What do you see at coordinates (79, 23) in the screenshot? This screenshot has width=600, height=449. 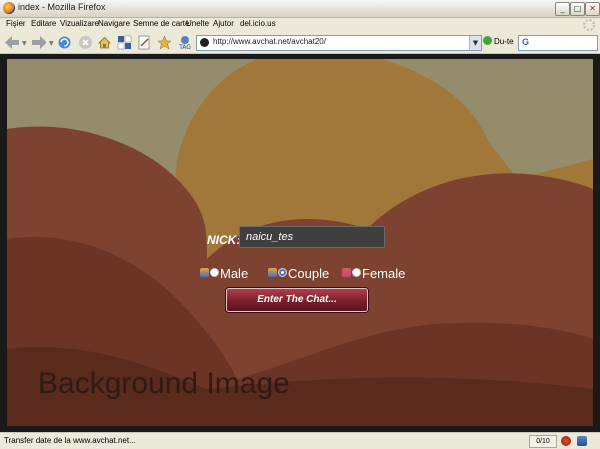 I see `menu-view: Vizualizare` at bounding box center [79, 23].